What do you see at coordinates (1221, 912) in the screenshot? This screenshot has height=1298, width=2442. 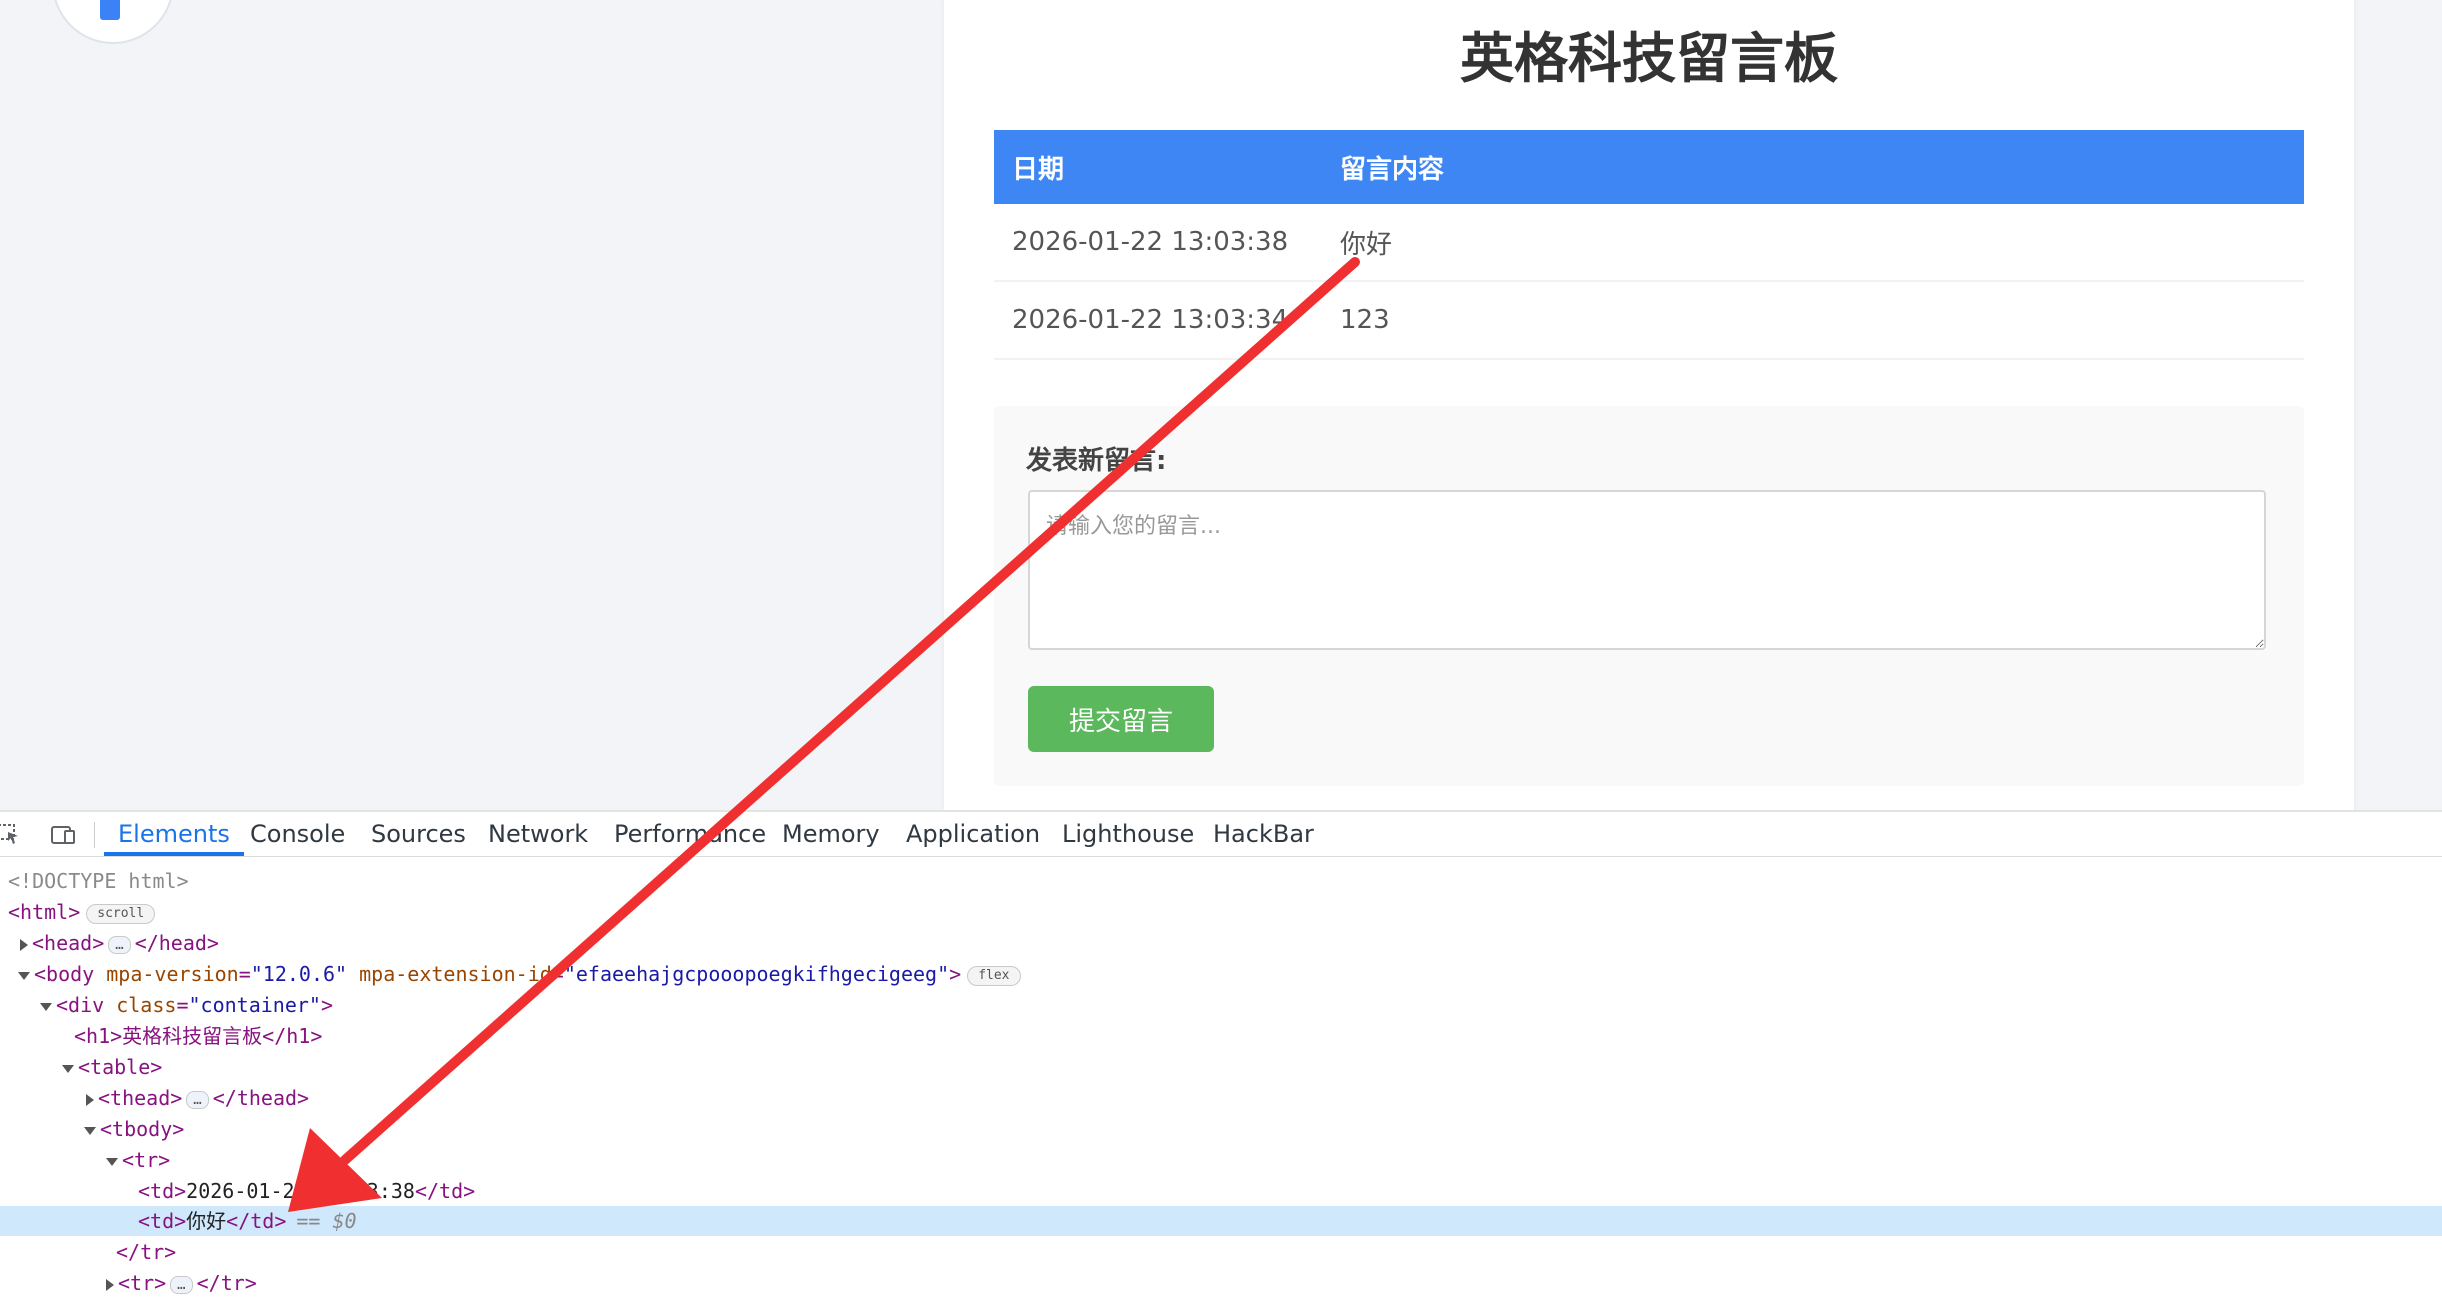 I see `dom-node-html: <html> scroll` at bounding box center [1221, 912].